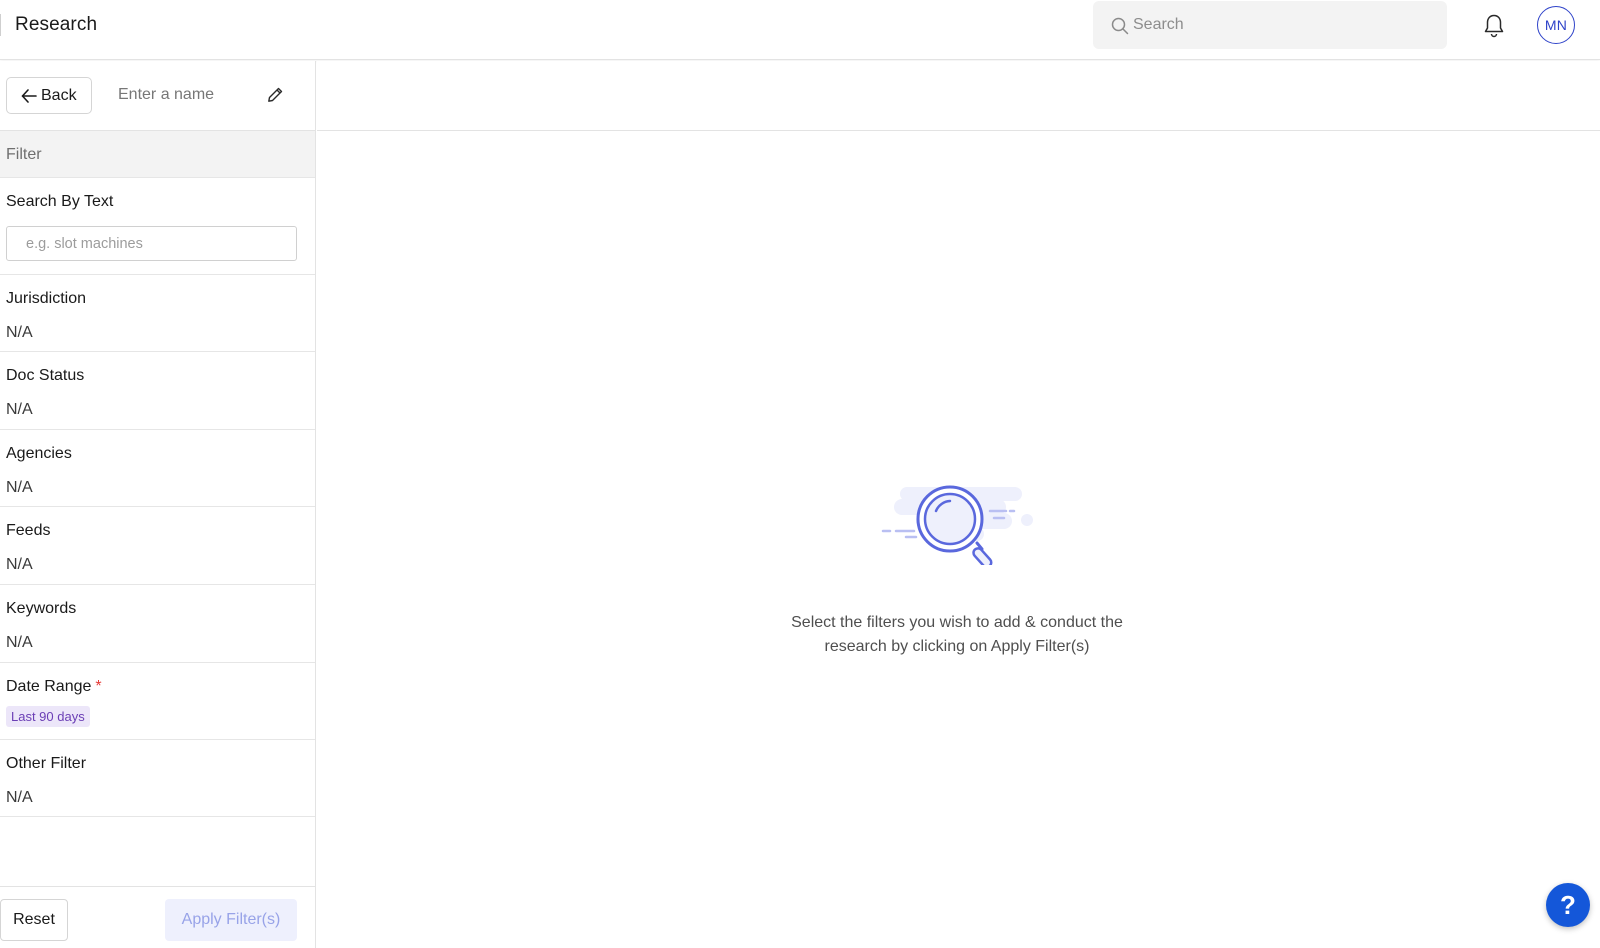 The height and width of the screenshot is (948, 1600). Describe the element at coordinates (157, 391) in the screenshot. I see `filter-section-doc-status: Doc Status N/A` at that location.